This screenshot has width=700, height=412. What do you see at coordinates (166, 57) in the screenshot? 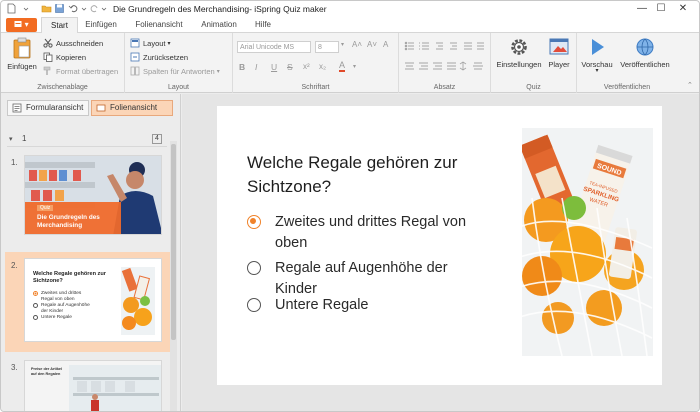
I see `reset-label: Zurücksetzen` at bounding box center [166, 57].